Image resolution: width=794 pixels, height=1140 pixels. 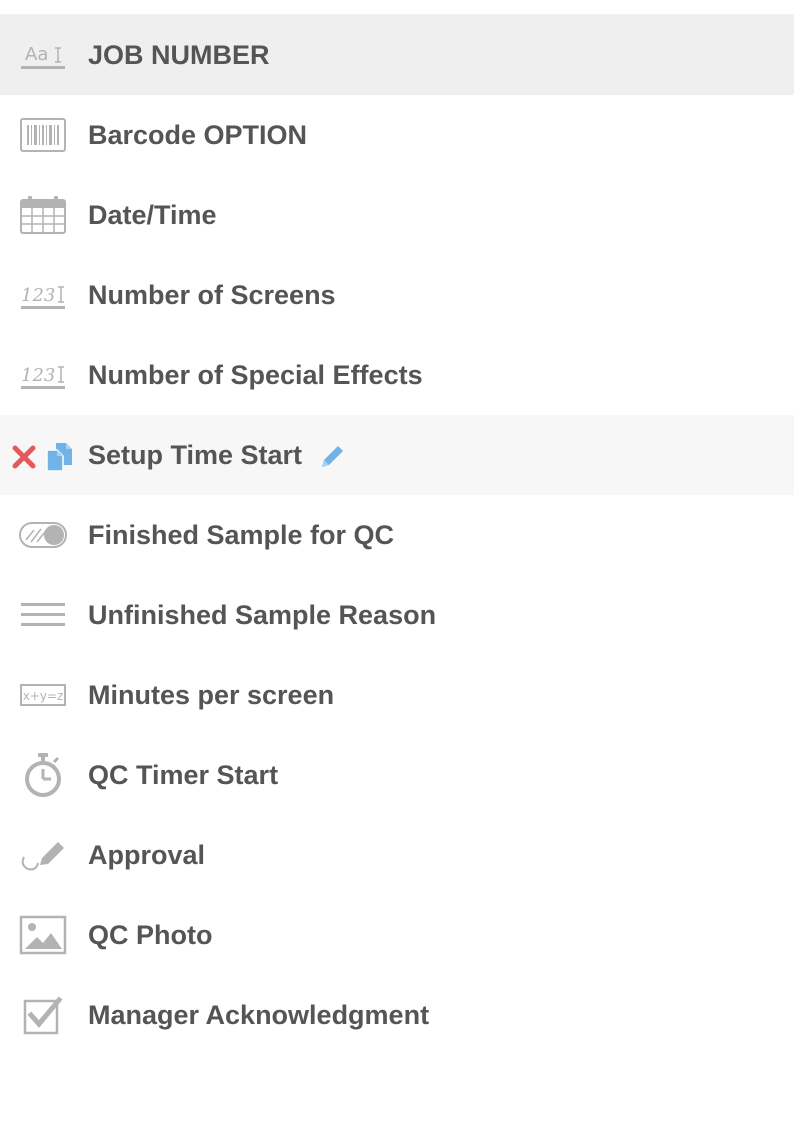 I want to click on field-label: QC Timer Start, so click(x=183, y=775).